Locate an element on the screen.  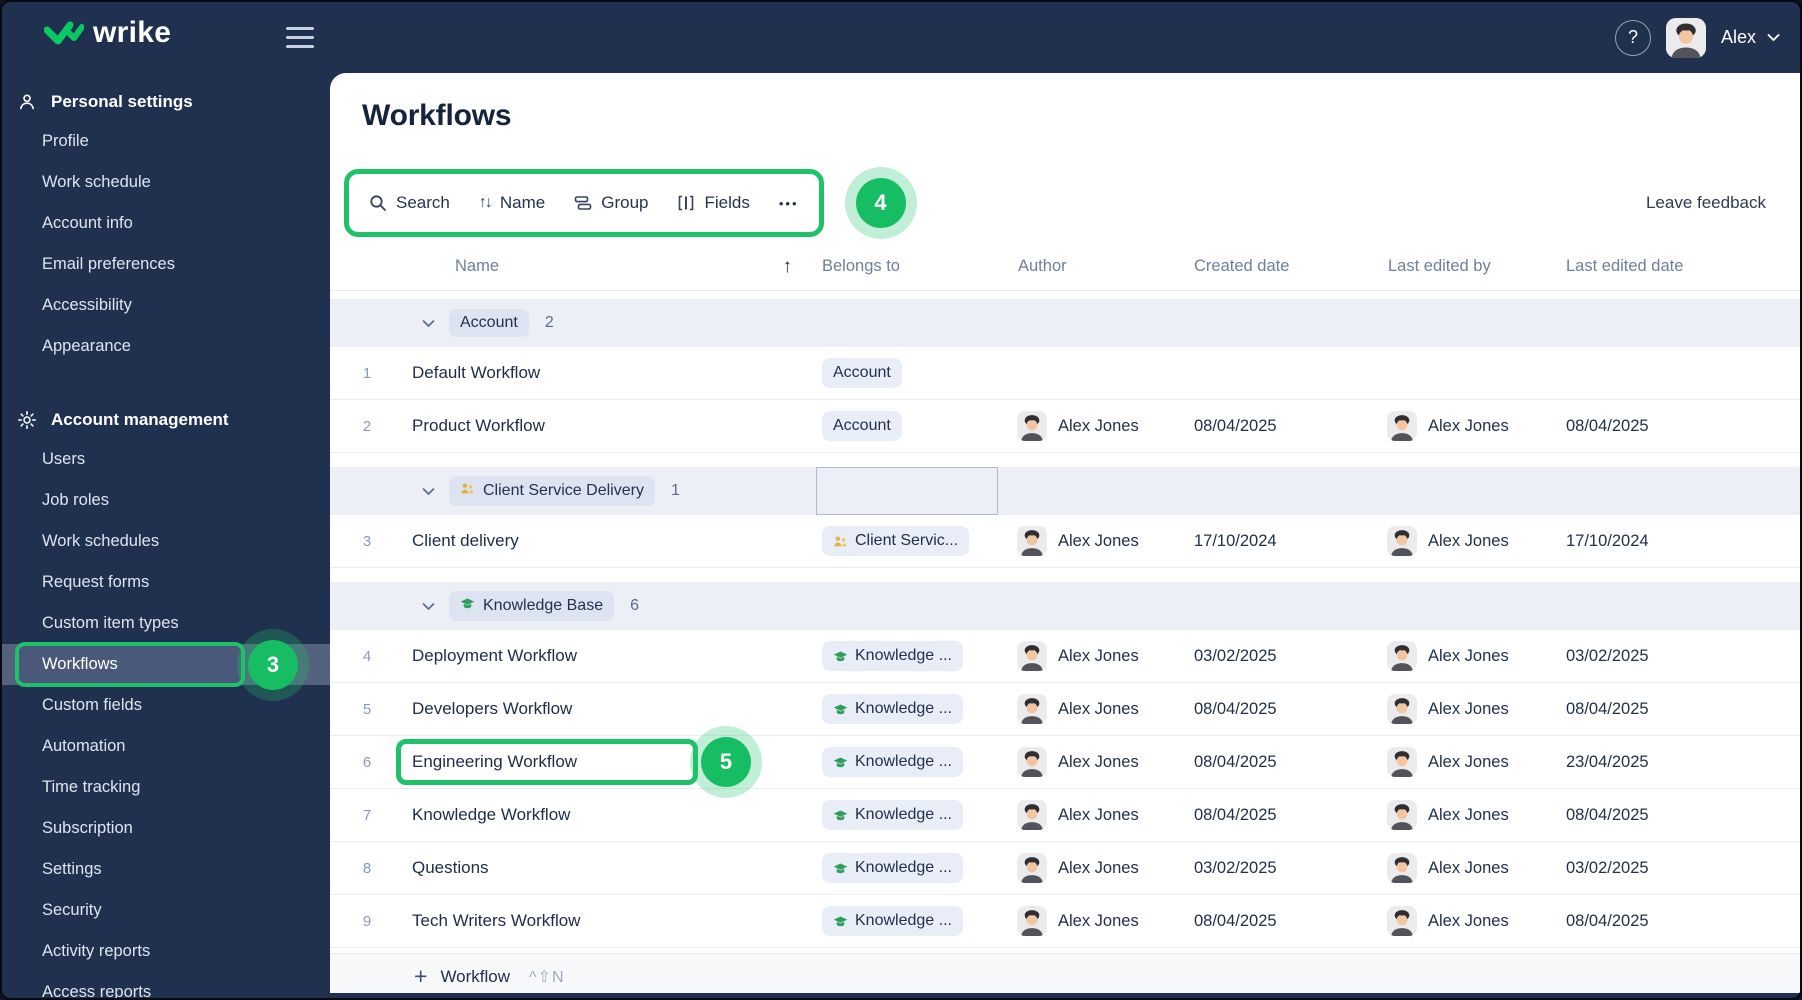
table-row: 1 Default Workflow Account is located at coordinates (1065, 373).